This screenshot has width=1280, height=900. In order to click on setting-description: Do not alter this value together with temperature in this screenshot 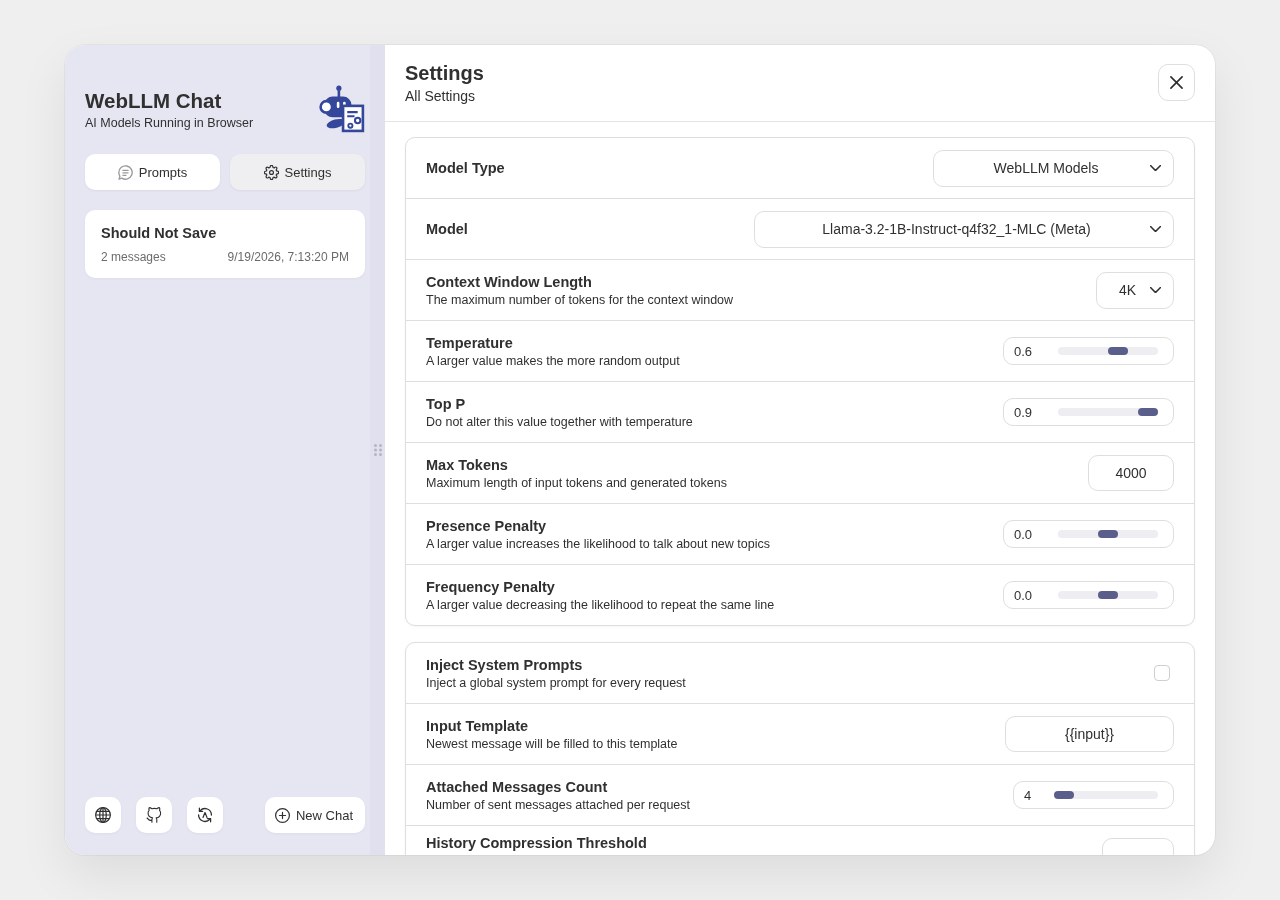, I will do `click(559, 421)`.